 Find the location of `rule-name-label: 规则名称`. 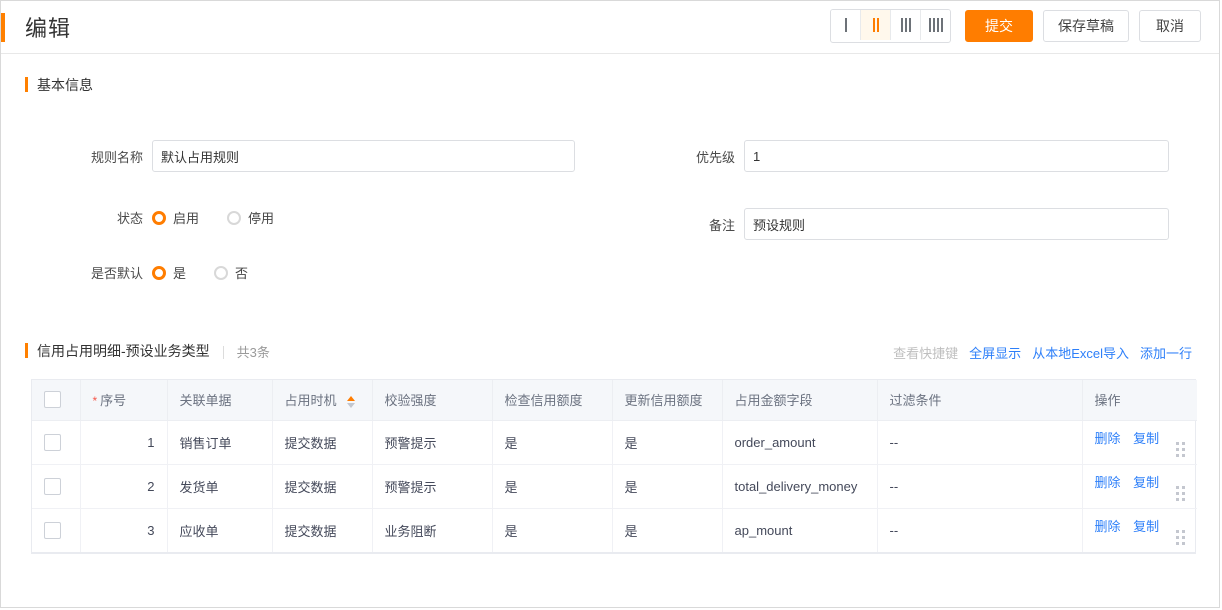

rule-name-label: 规则名称 is located at coordinates (116, 157).